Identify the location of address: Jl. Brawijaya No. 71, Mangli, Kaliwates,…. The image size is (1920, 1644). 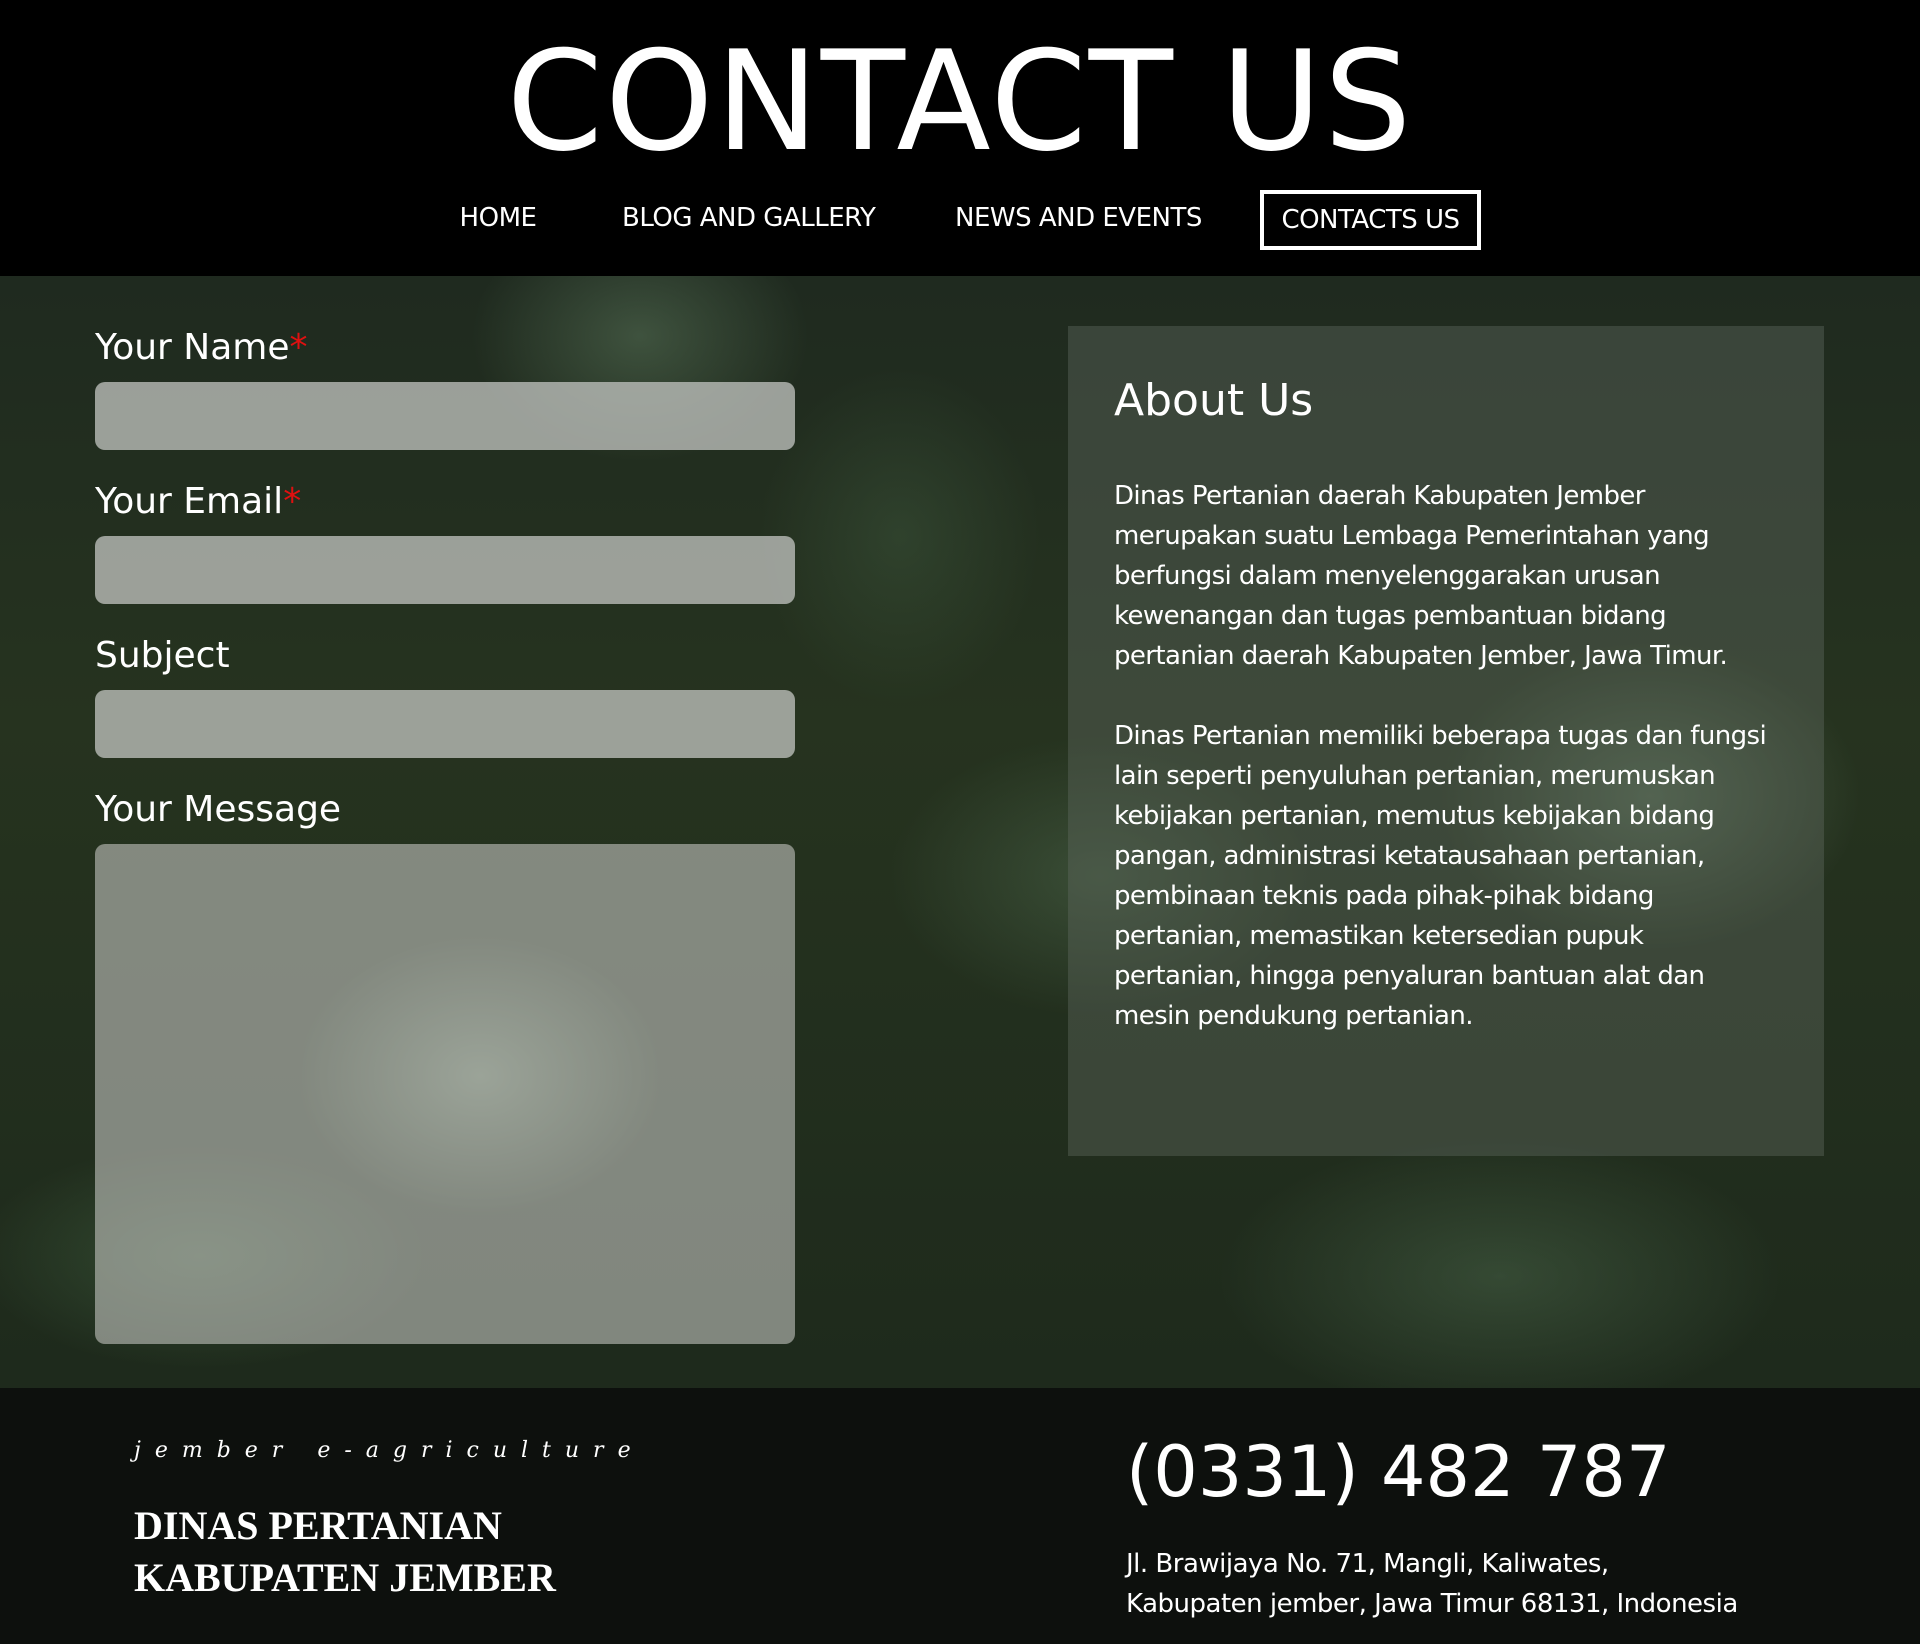
(1432, 1584).